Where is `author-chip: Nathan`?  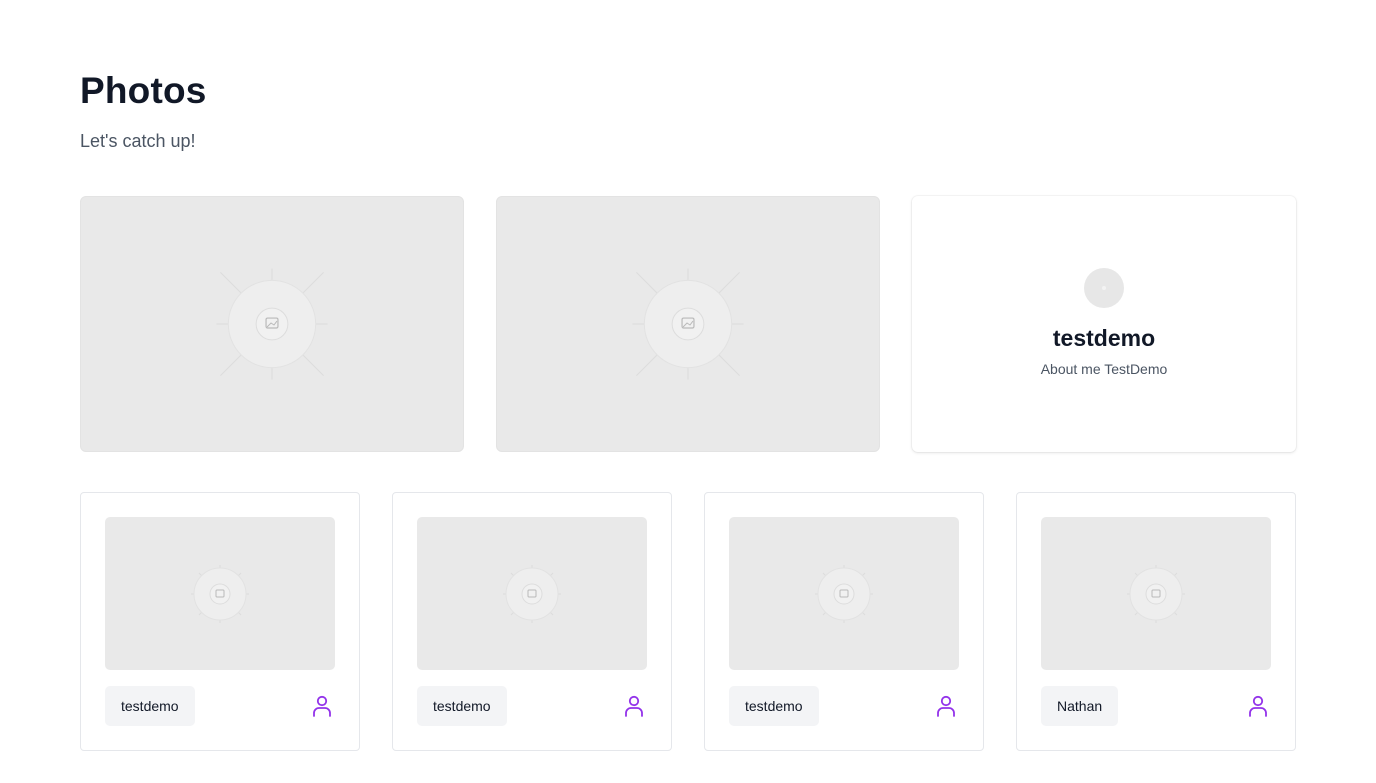 author-chip: Nathan is located at coordinates (1080, 706).